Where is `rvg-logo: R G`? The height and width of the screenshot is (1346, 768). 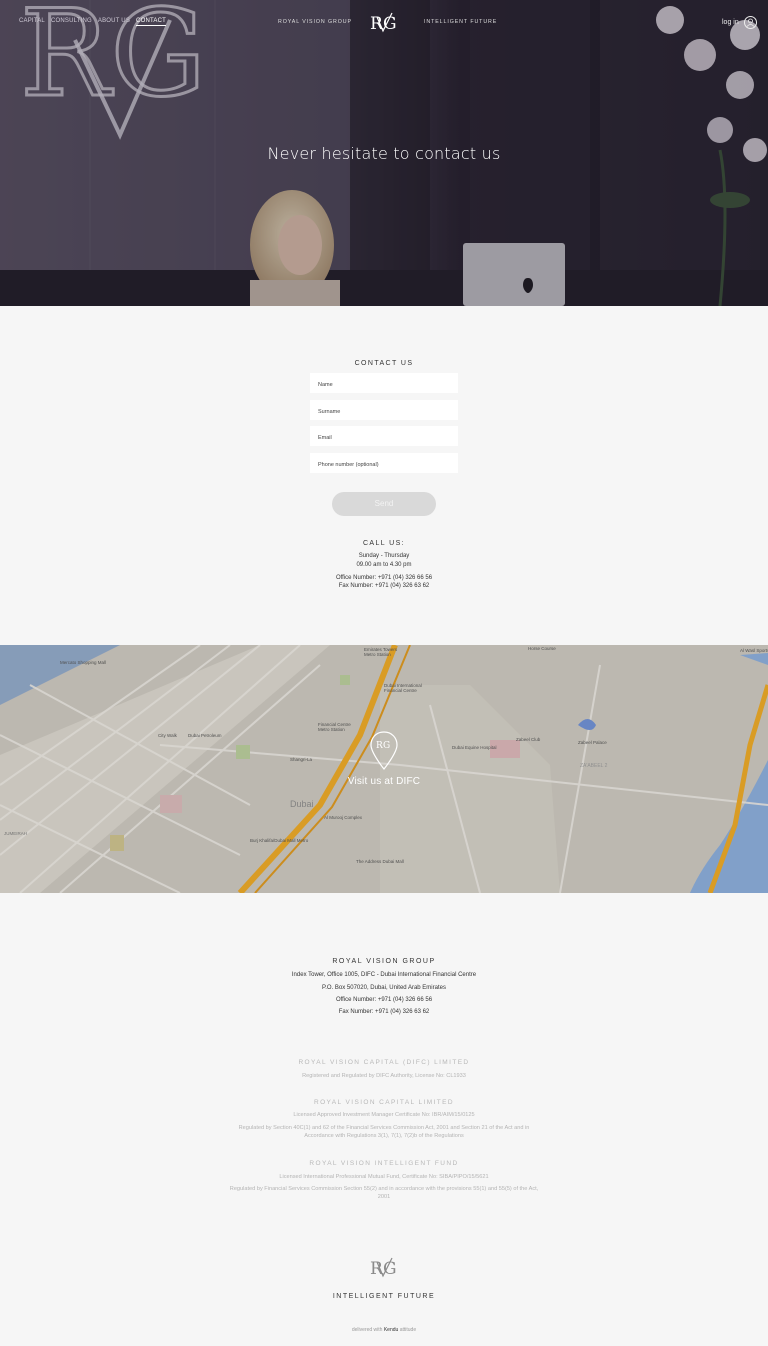 rvg-logo: R G is located at coordinates (384, 23).